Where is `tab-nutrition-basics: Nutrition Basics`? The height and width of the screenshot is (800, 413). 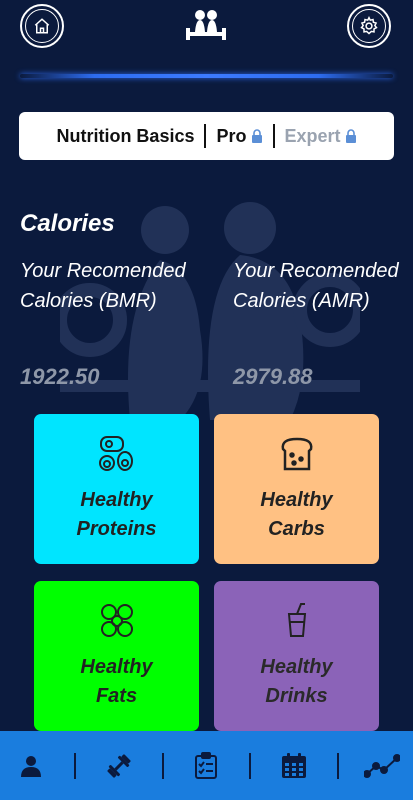 tab-nutrition-basics: Nutrition Basics is located at coordinates (125, 136).